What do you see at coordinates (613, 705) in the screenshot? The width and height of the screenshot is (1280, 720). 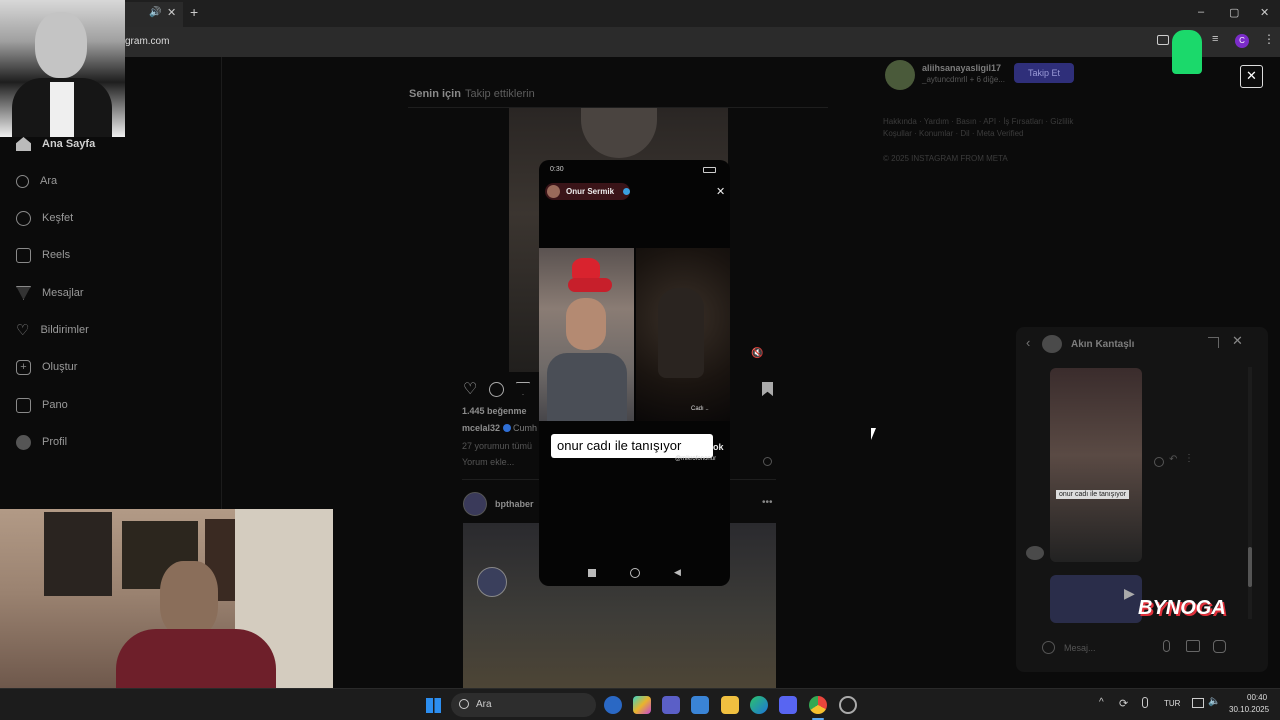 I see `app-icon` at bounding box center [613, 705].